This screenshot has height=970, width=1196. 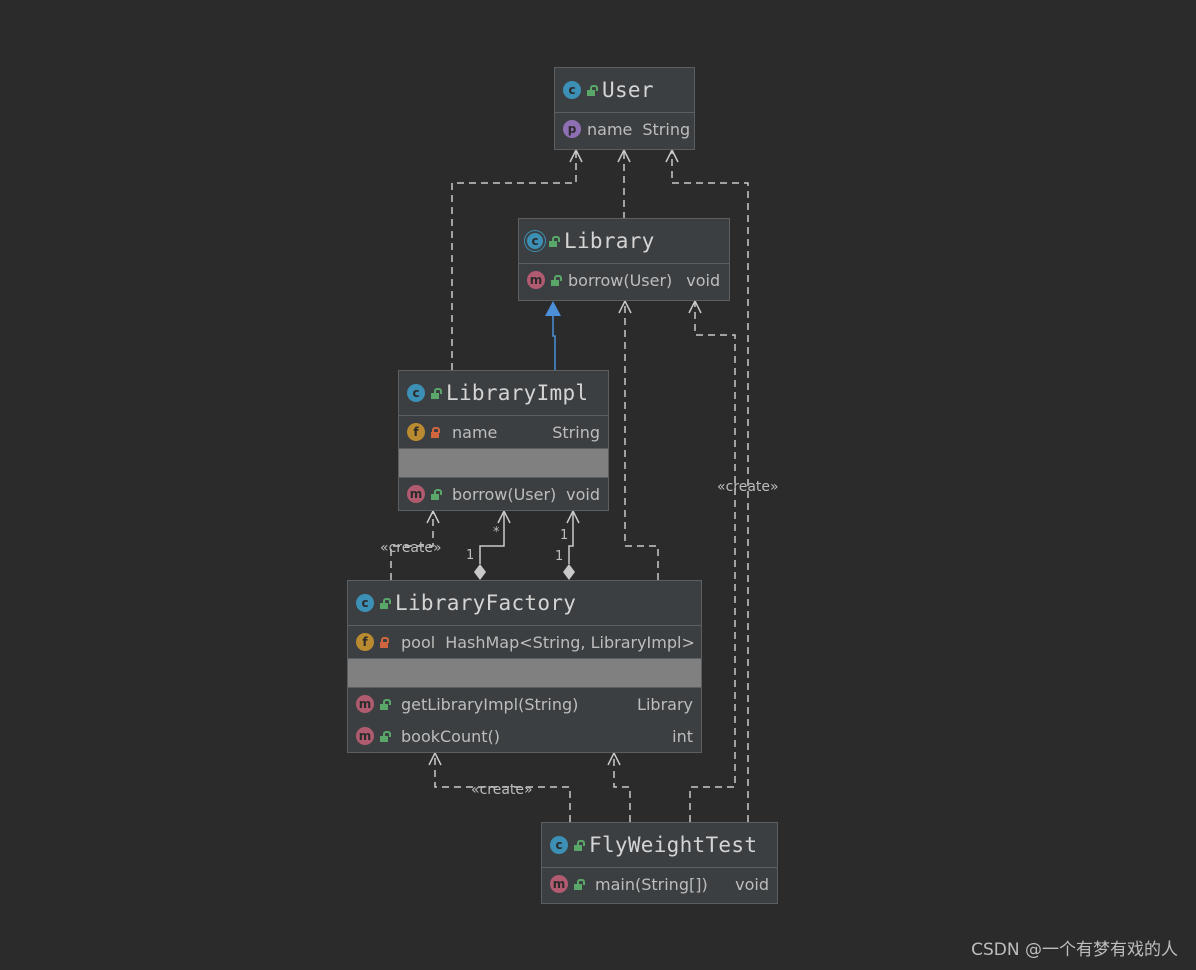 What do you see at coordinates (641, 440) in the screenshot?
I see `edge-libraryfactory-uses-library` at bounding box center [641, 440].